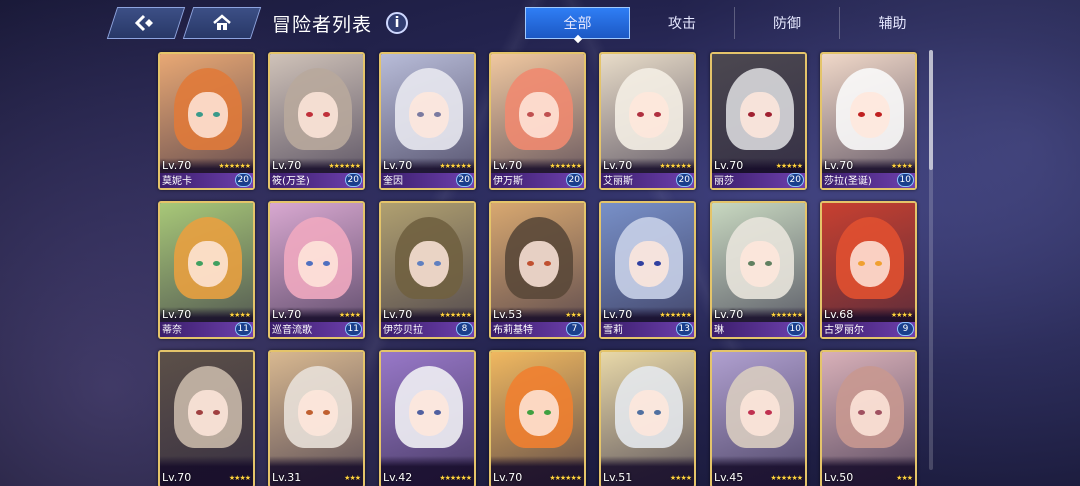  I want to click on adventurer-card: Lv.70 ★★★★, so click(206, 418).